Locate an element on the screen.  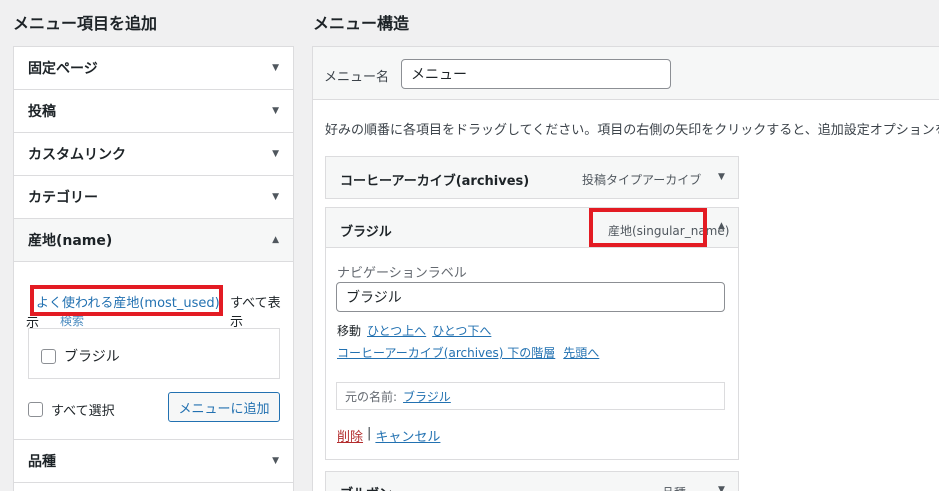
original-name-link: ブラジル is located at coordinates (427, 396).